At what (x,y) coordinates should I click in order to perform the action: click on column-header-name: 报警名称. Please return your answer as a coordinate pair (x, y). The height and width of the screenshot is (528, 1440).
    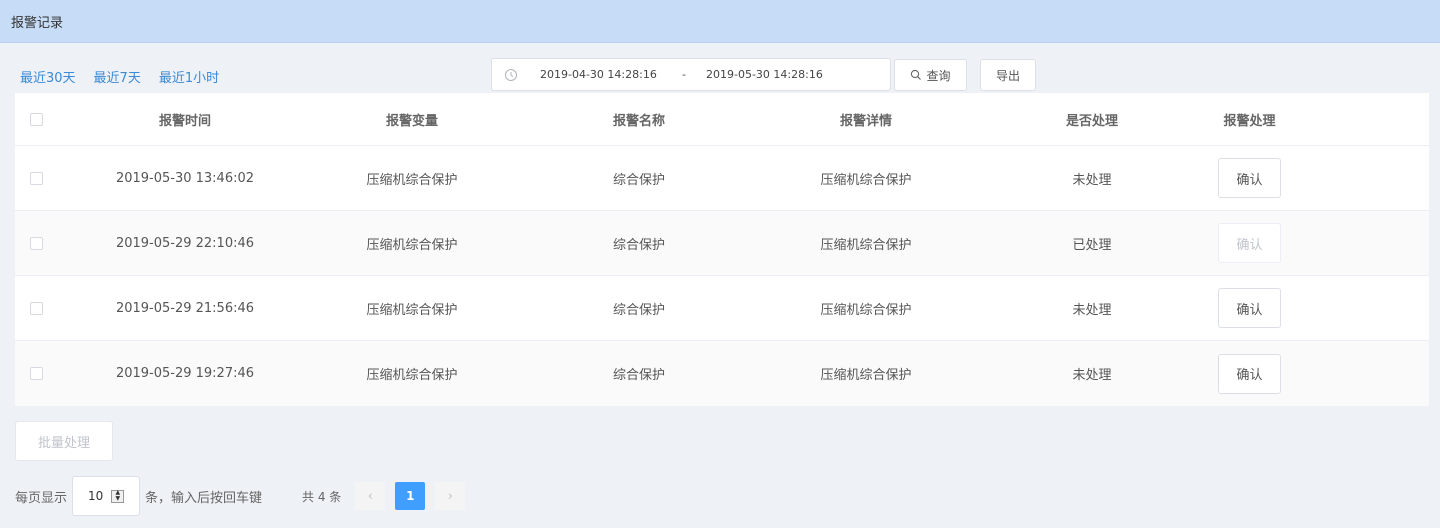
    Looking at the image, I should click on (638, 121).